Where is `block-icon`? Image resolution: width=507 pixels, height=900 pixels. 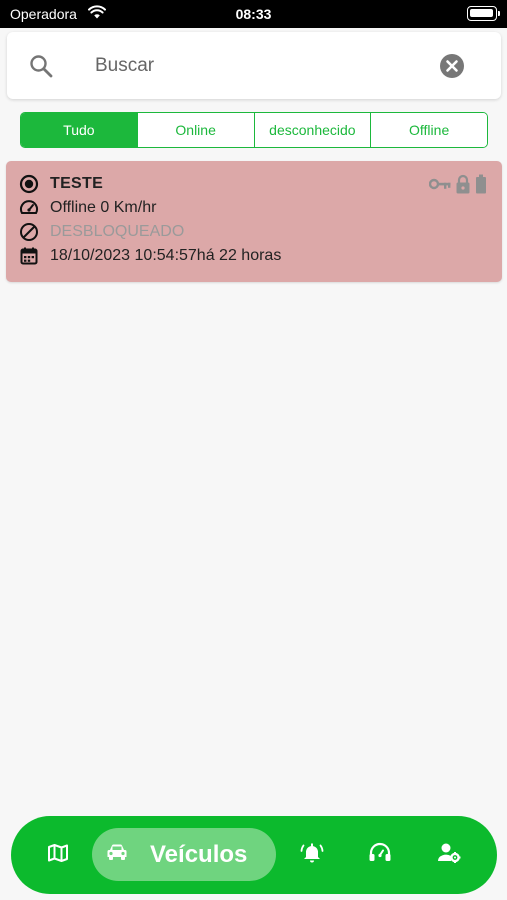
block-icon is located at coordinates (29, 232).